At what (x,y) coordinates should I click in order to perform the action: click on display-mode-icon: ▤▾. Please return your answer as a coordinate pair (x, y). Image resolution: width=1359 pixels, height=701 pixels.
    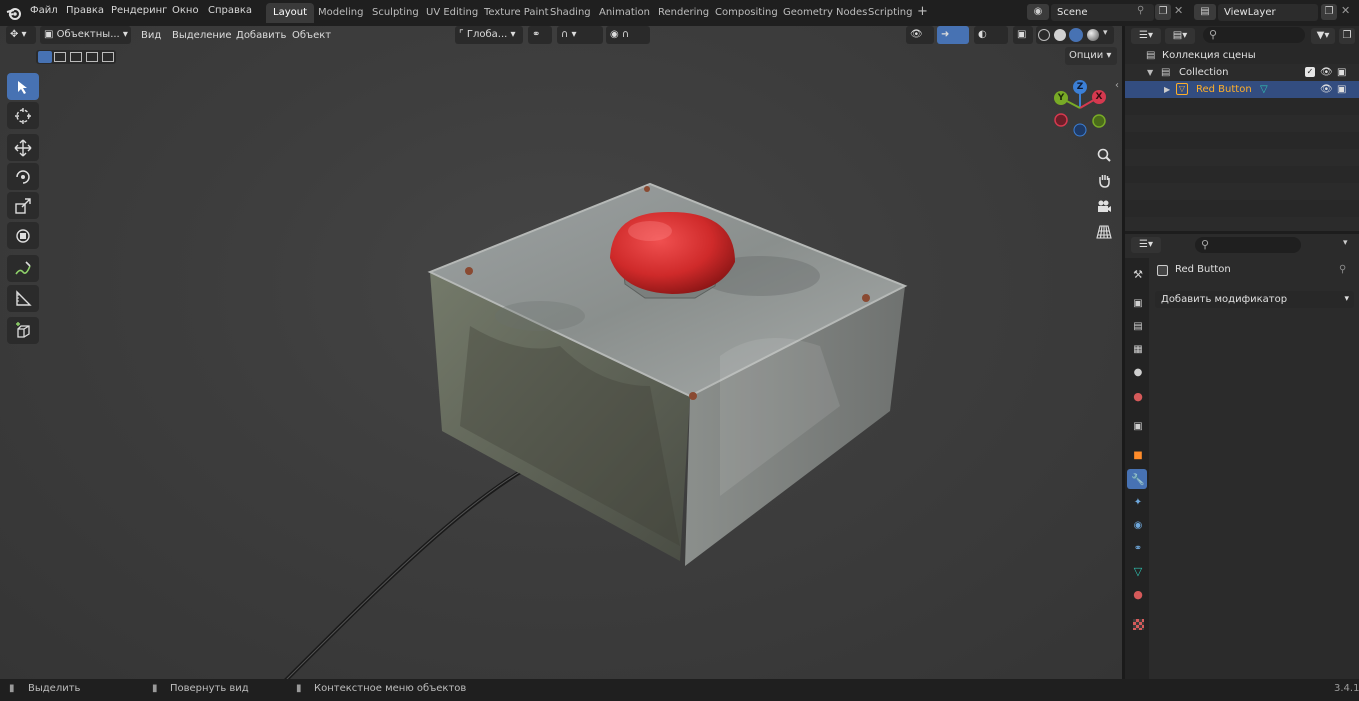
    Looking at the image, I should click on (1180, 36).